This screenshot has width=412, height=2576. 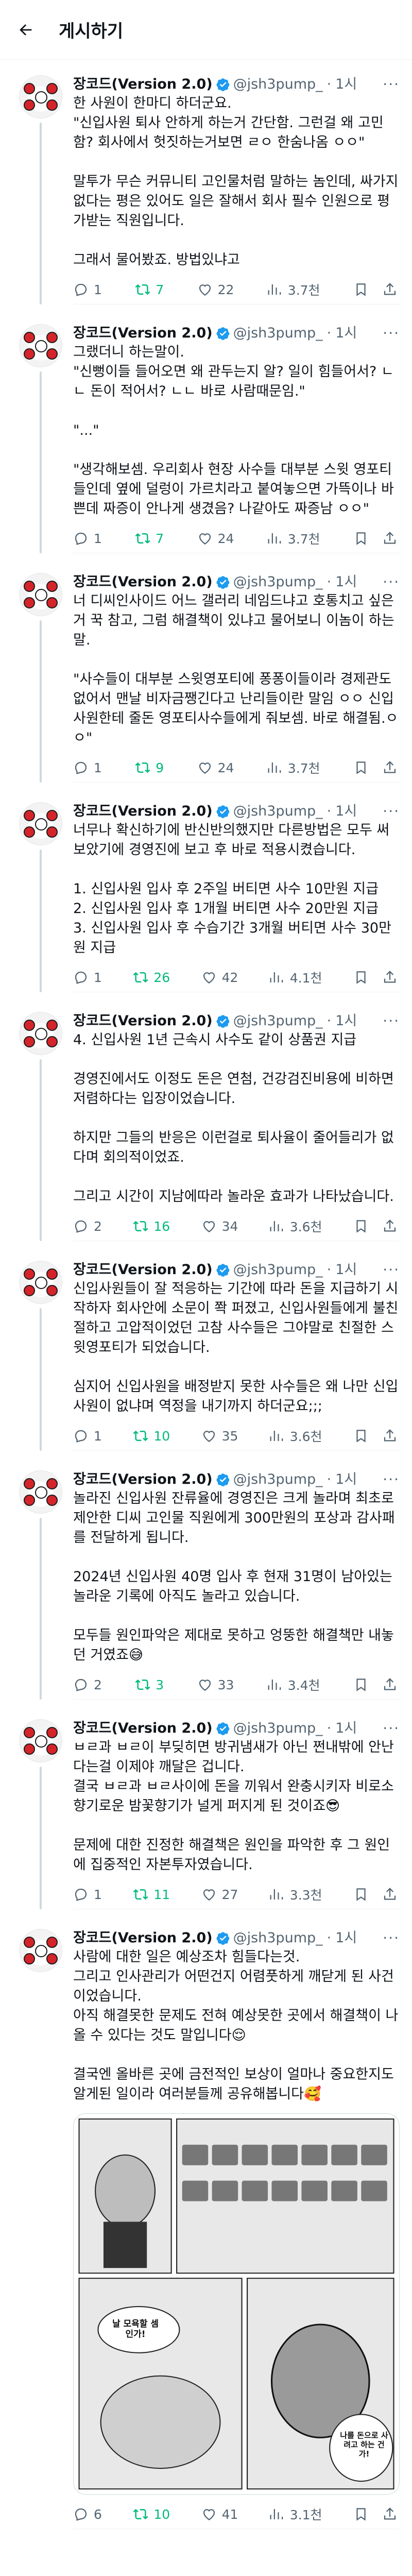 What do you see at coordinates (215, 289) in the screenshot?
I see `like-button: 22` at bounding box center [215, 289].